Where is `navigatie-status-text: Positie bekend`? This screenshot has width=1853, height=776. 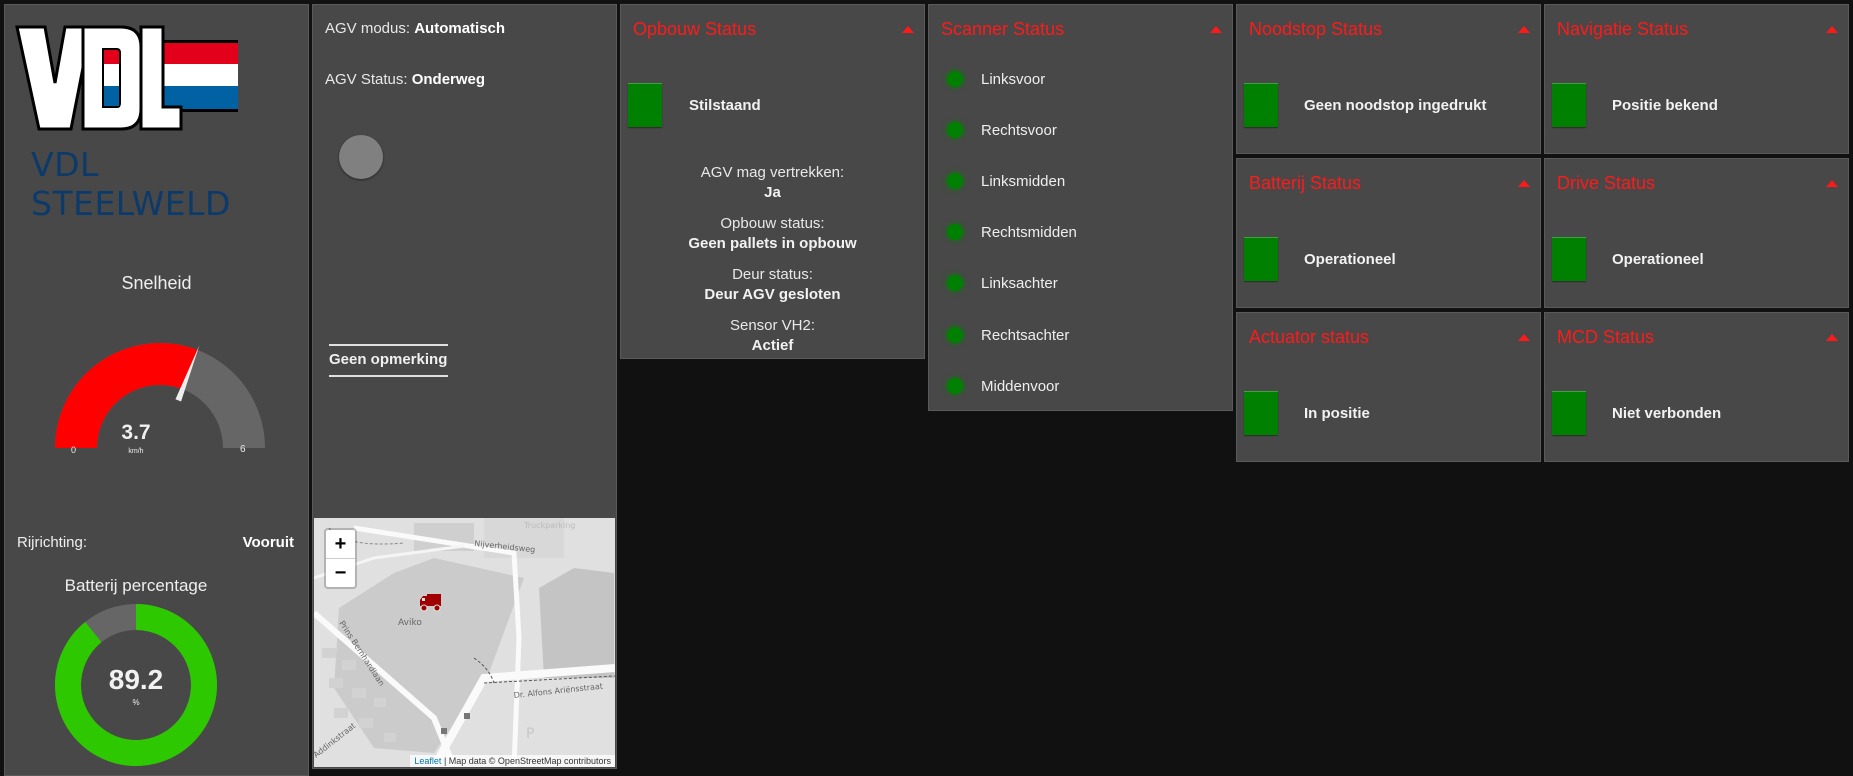 navigatie-status-text: Positie bekend is located at coordinates (1665, 105).